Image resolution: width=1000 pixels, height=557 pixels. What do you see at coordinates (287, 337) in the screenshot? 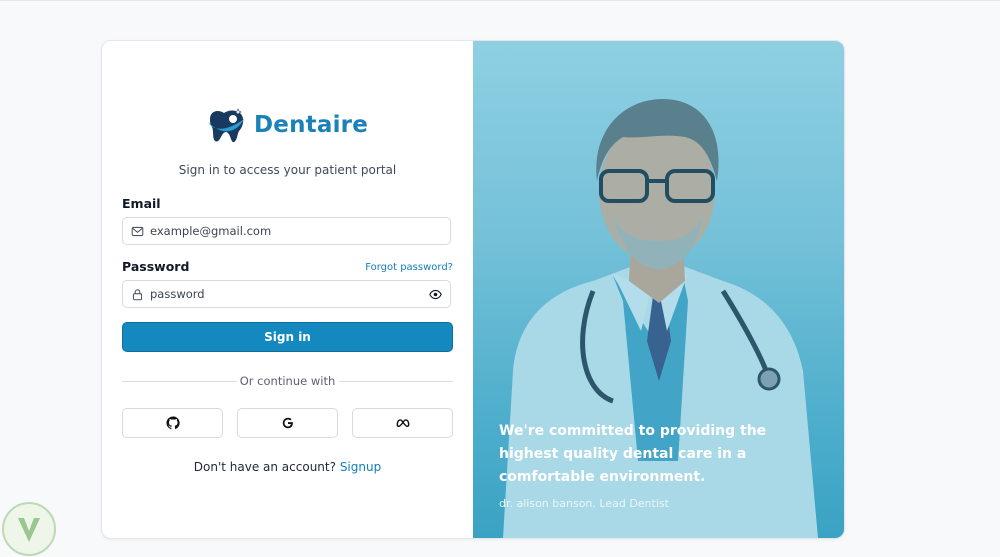
I see `sign-in-button: Sign in` at bounding box center [287, 337].